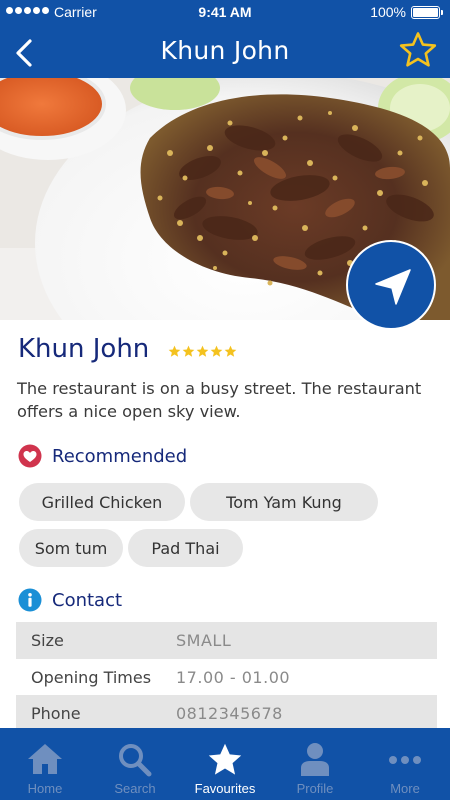 Image resolution: width=450 pixels, height=800 pixels. Describe the element at coordinates (225, 759) in the screenshot. I see `star-icon` at that location.